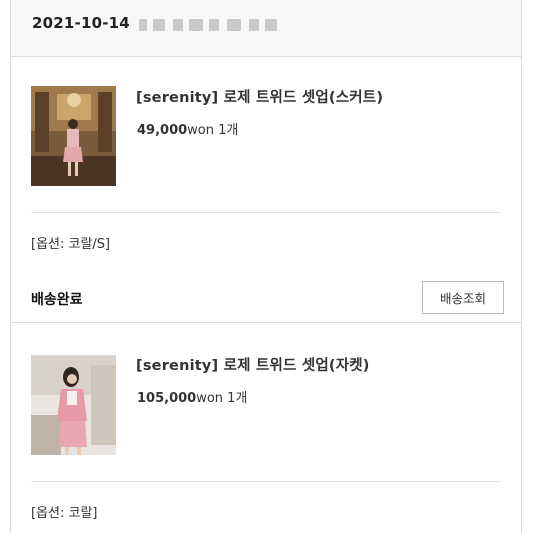 This screenshot has width=533, height=533. I want to click on product-title: [serenity] 로제 트위드 셋업(자켓), so click(253, 364).